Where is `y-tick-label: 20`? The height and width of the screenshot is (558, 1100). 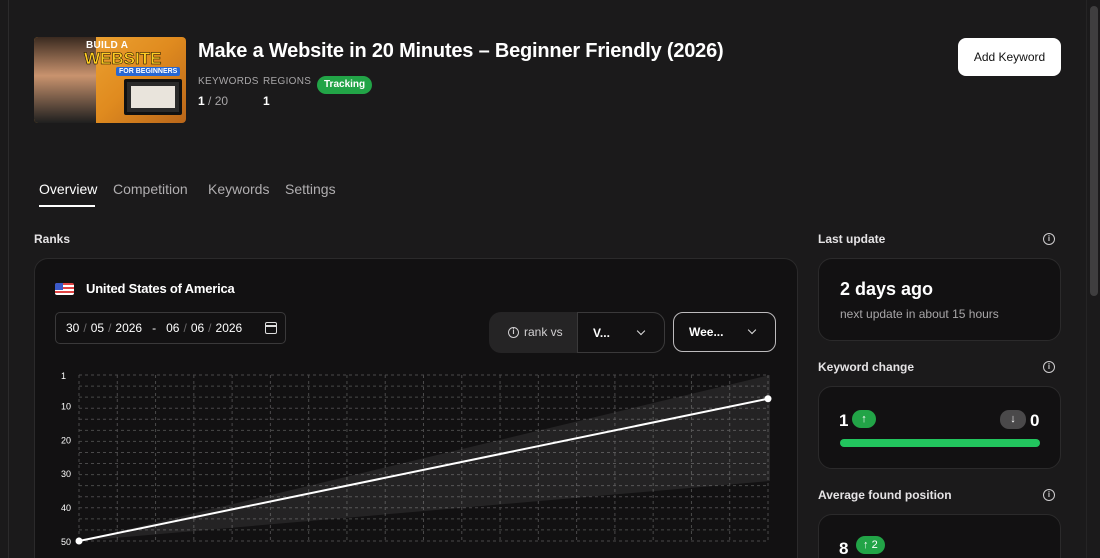
y-tick-label: 20 is located at coordinates (66, 440).